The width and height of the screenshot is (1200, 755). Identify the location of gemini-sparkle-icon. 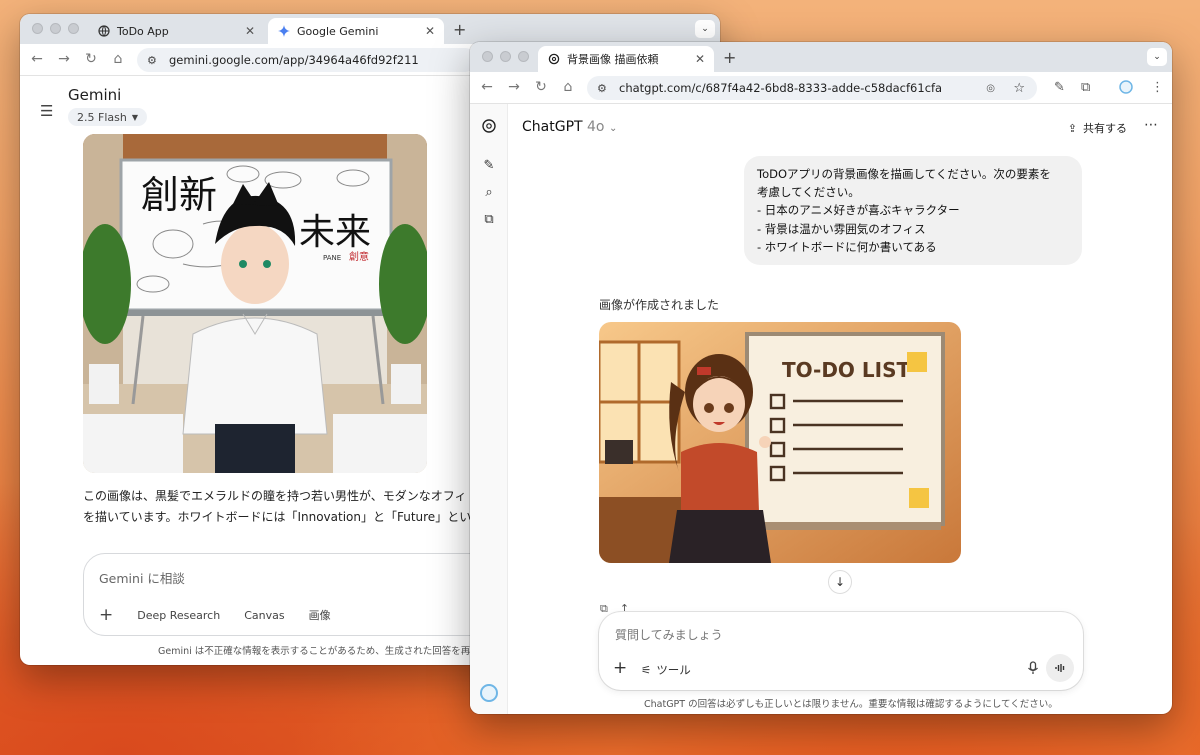
(284, 31).